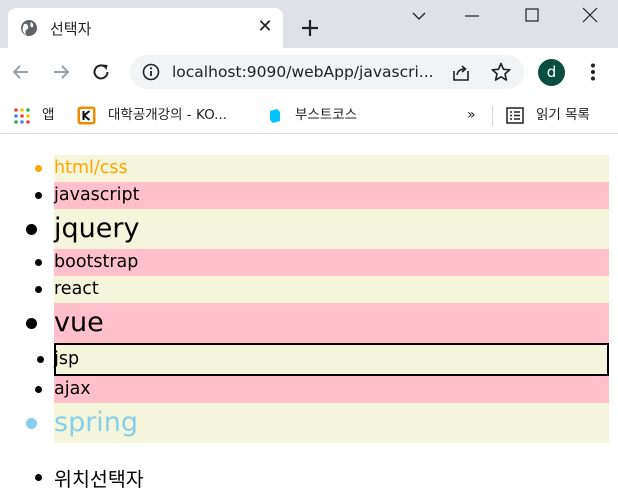 The height and width of the screenshot is (496, 618). I want to click on bookmarks-divider, so click(492, 116).